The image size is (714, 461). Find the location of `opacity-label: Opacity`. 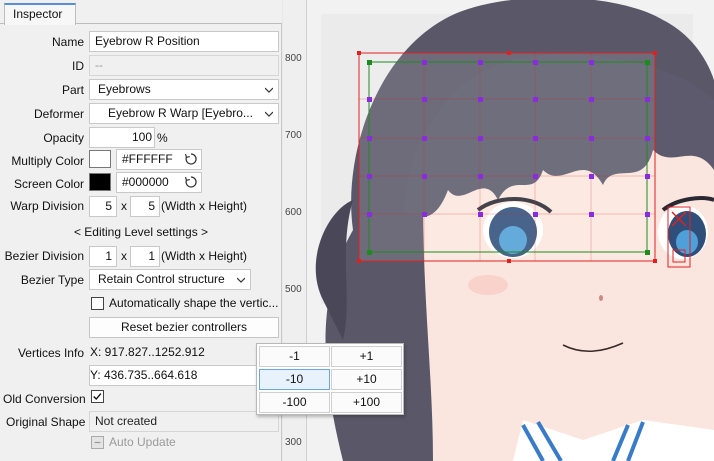

opacity-label: Opacity is located at coordinates (63, 138).